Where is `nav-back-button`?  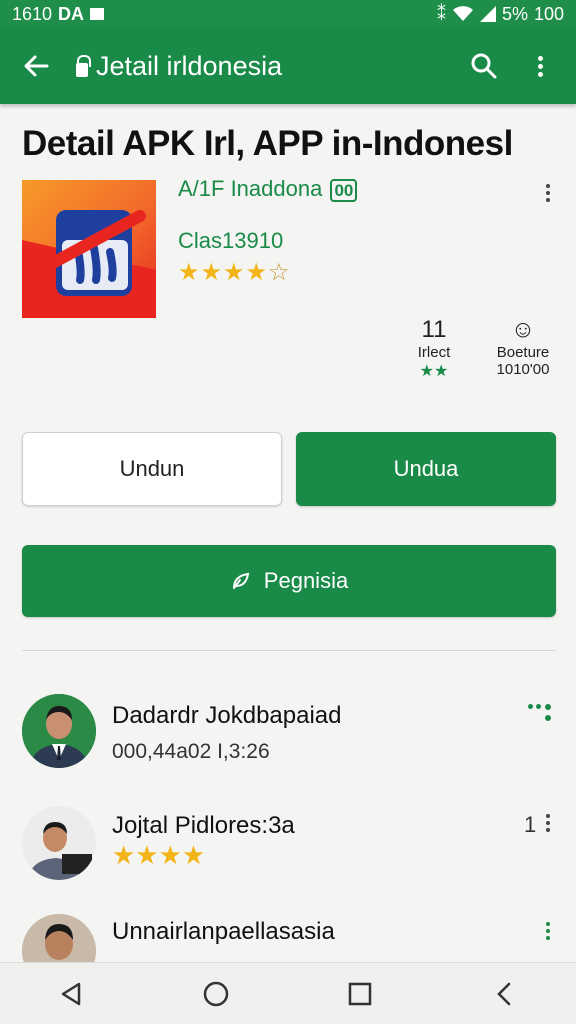 nav-back-button is located at coordinates (72, 994).